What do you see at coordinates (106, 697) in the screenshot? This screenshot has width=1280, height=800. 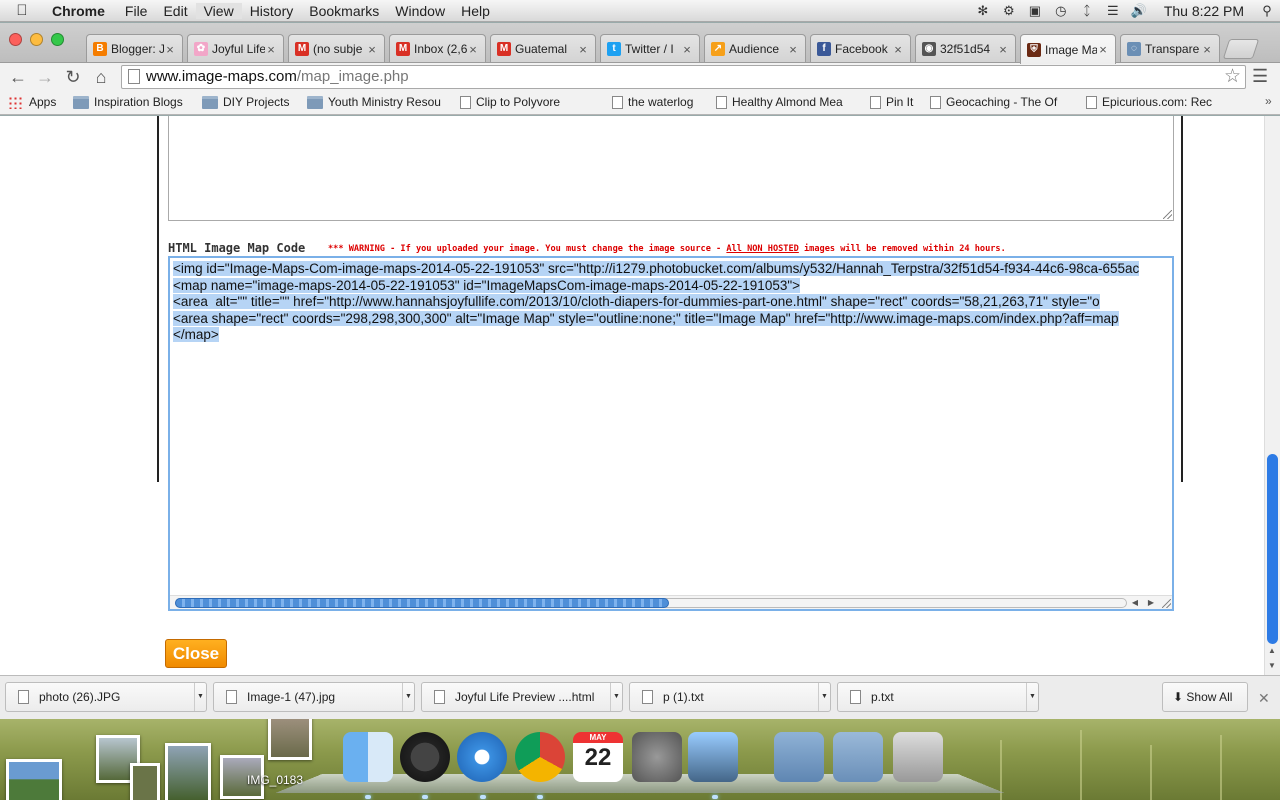 I see `download-item: photo (26).JPG ▼` at bounding box center [106, 697].